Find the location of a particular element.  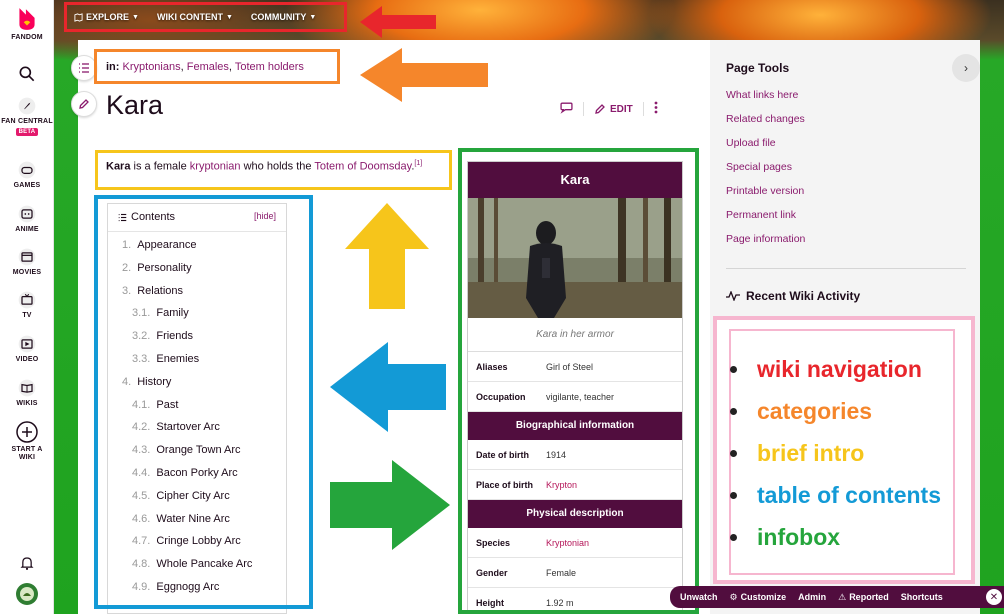

movie-icon is located at coordinates (27, 257).